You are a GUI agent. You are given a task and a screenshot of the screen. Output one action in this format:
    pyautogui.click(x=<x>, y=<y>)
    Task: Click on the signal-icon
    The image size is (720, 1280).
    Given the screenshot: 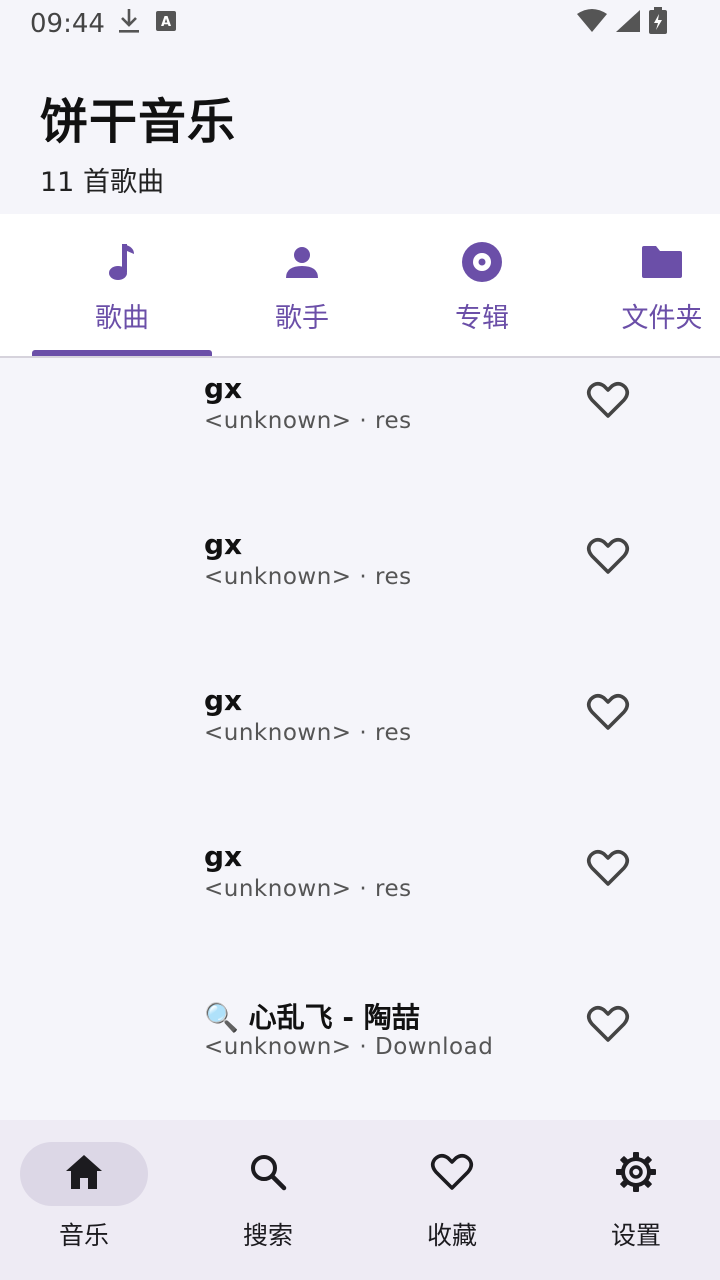 What is the action you would take?
    pyautogui.click(x=628, y=24)
    